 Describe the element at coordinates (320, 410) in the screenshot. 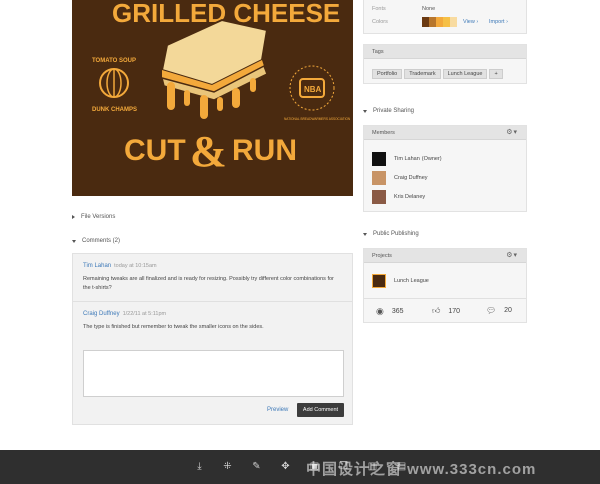

I see `add-comment-button: Add Comment` at that location.